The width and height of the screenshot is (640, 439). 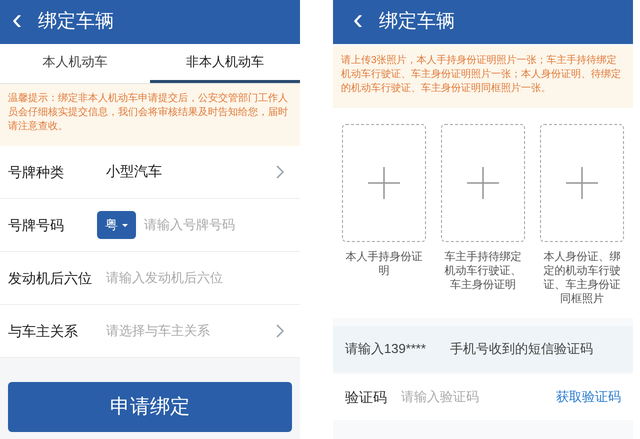 What do you see at coordinates (150, 407) in the screenshot?
I see `submit-button: 申请绑定` at bounding box center [150, 407].